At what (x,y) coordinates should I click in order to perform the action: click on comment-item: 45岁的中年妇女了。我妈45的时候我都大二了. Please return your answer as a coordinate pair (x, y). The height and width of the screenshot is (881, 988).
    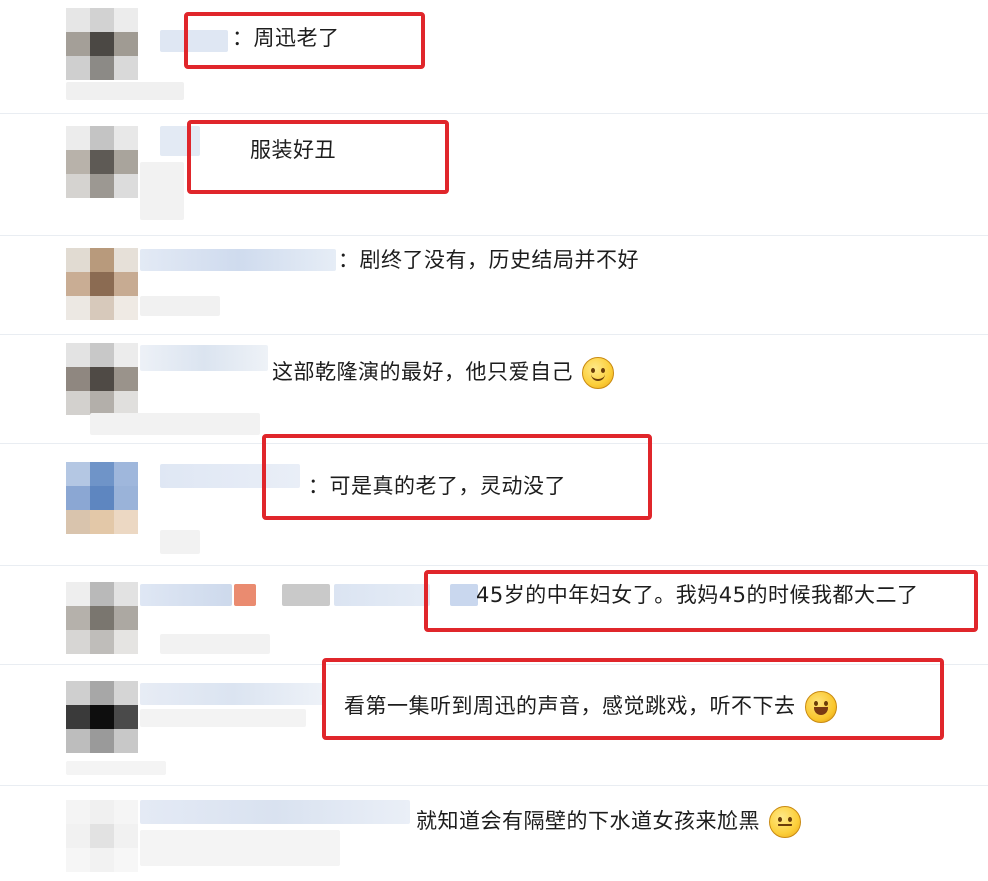
    Looking at the image, I should click on (494, 615).